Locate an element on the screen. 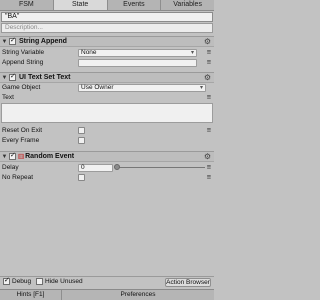 This screenshot has width=320, height=300. footer-bar: Hints [F1] Preferences is located at coordinates (107, 294).